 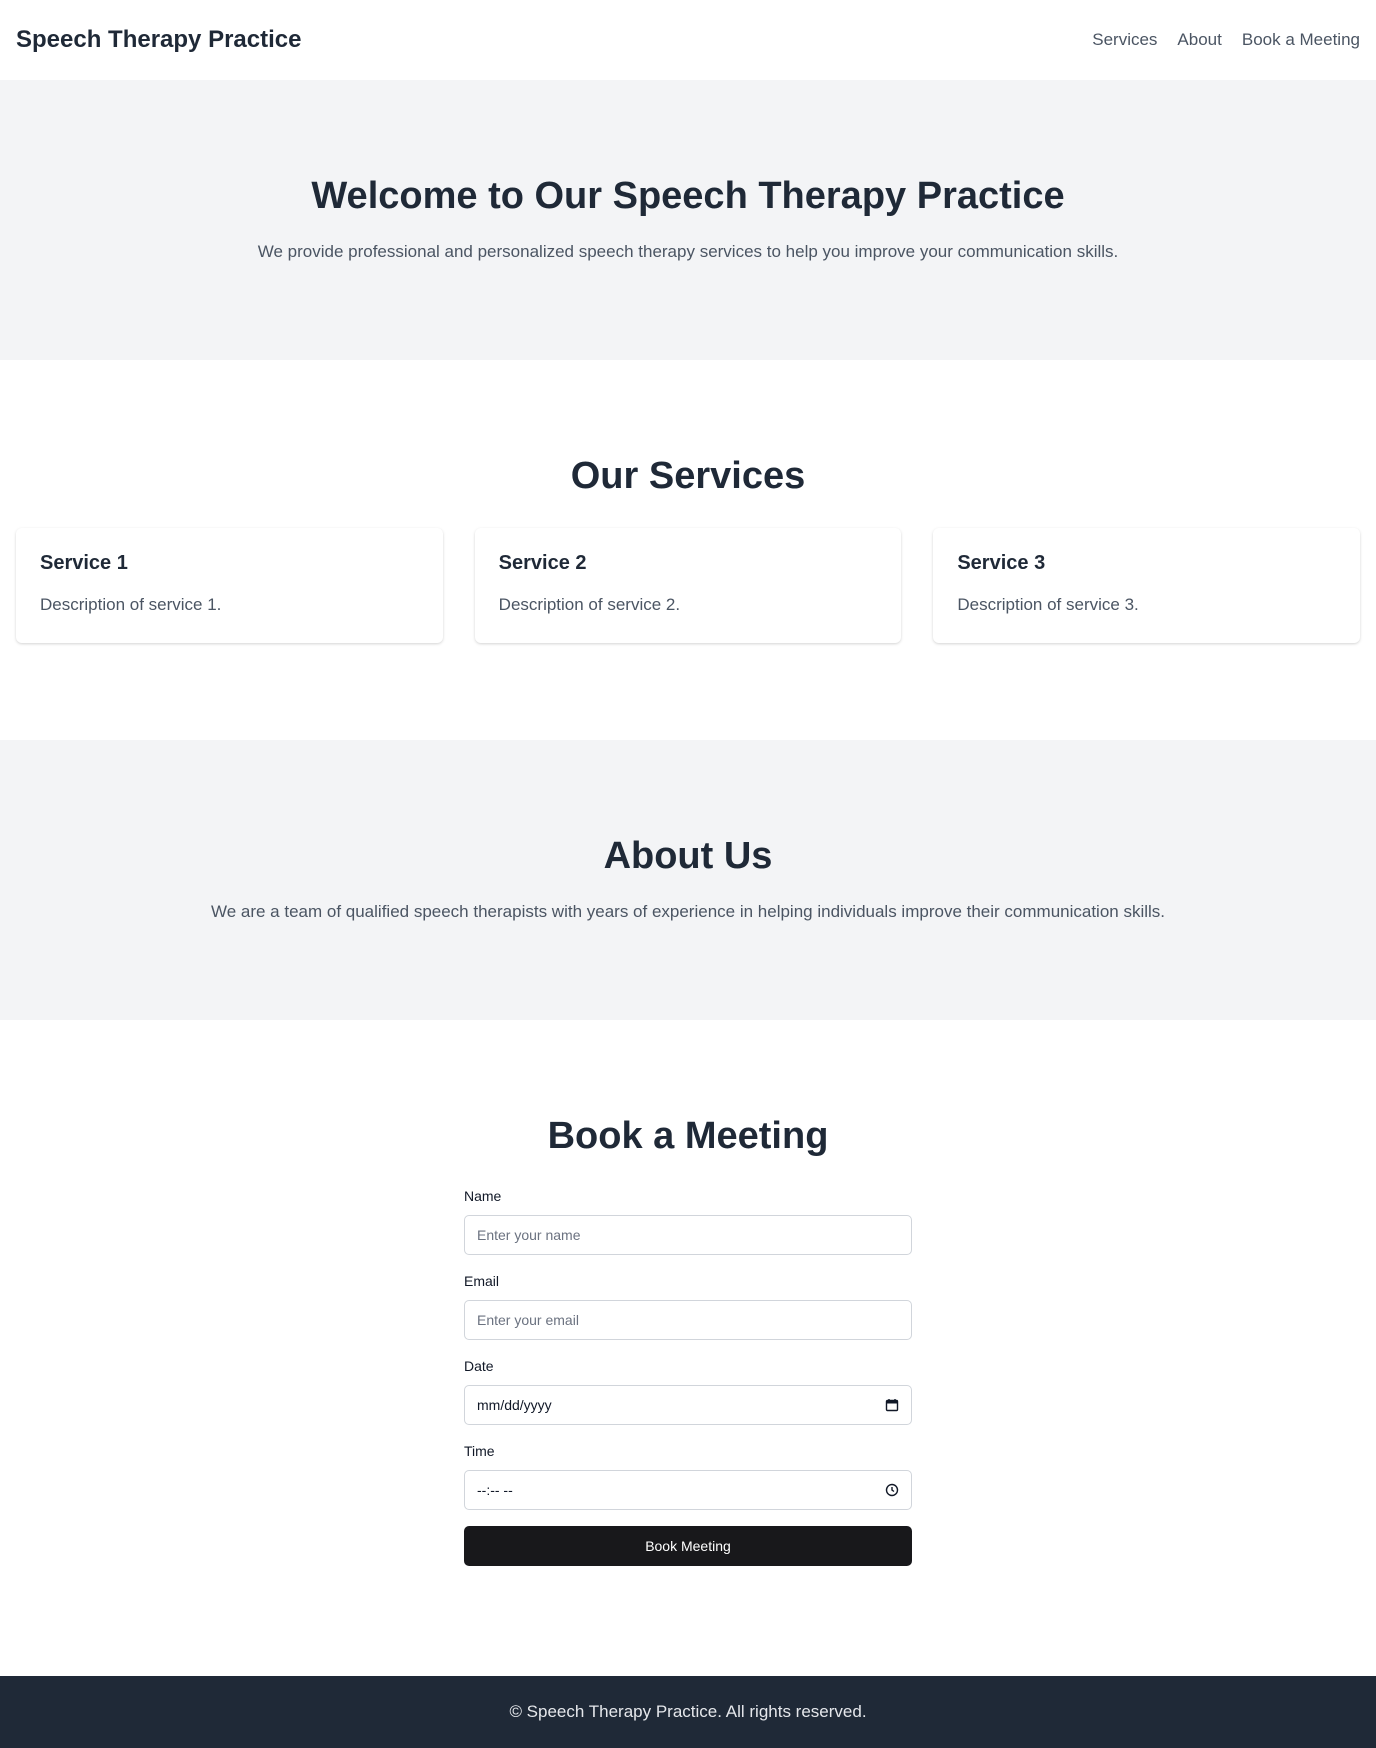 What do you see at coordinates (1124, 40) in the screenshot?
I see `nav-link-services: Services` at bounding box center [1124, 40].